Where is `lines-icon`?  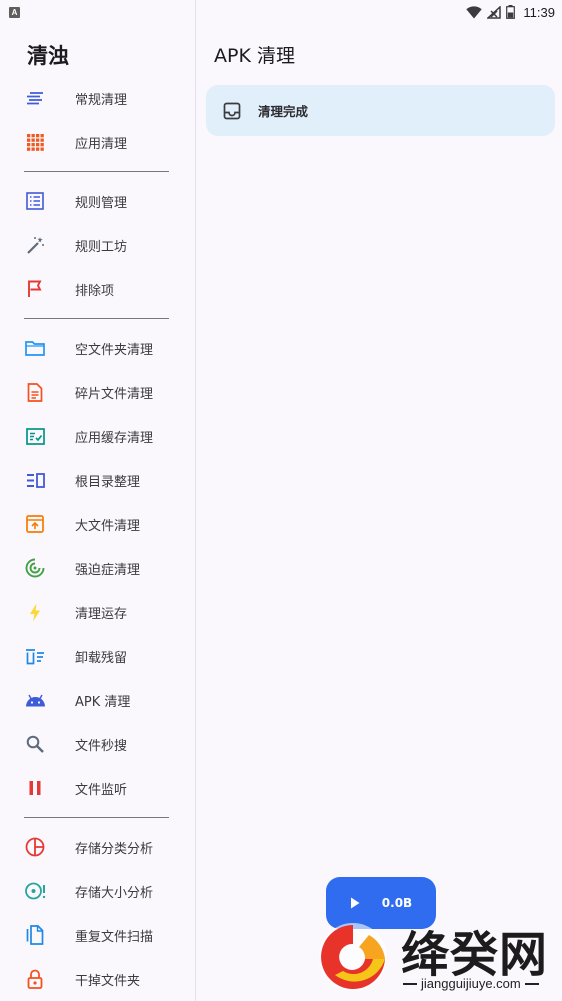 lines-icon is located at coordinates (35, 98).